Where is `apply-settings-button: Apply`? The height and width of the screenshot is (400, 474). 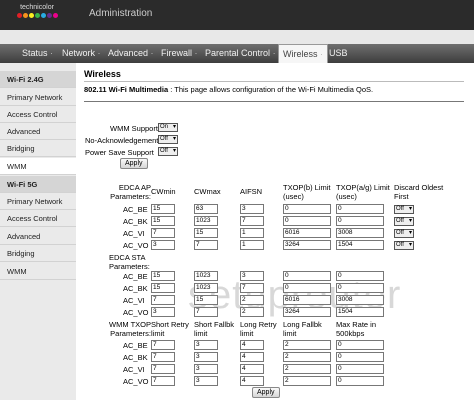
apply-settings-button: Apply is located at coordinates (134, 163).